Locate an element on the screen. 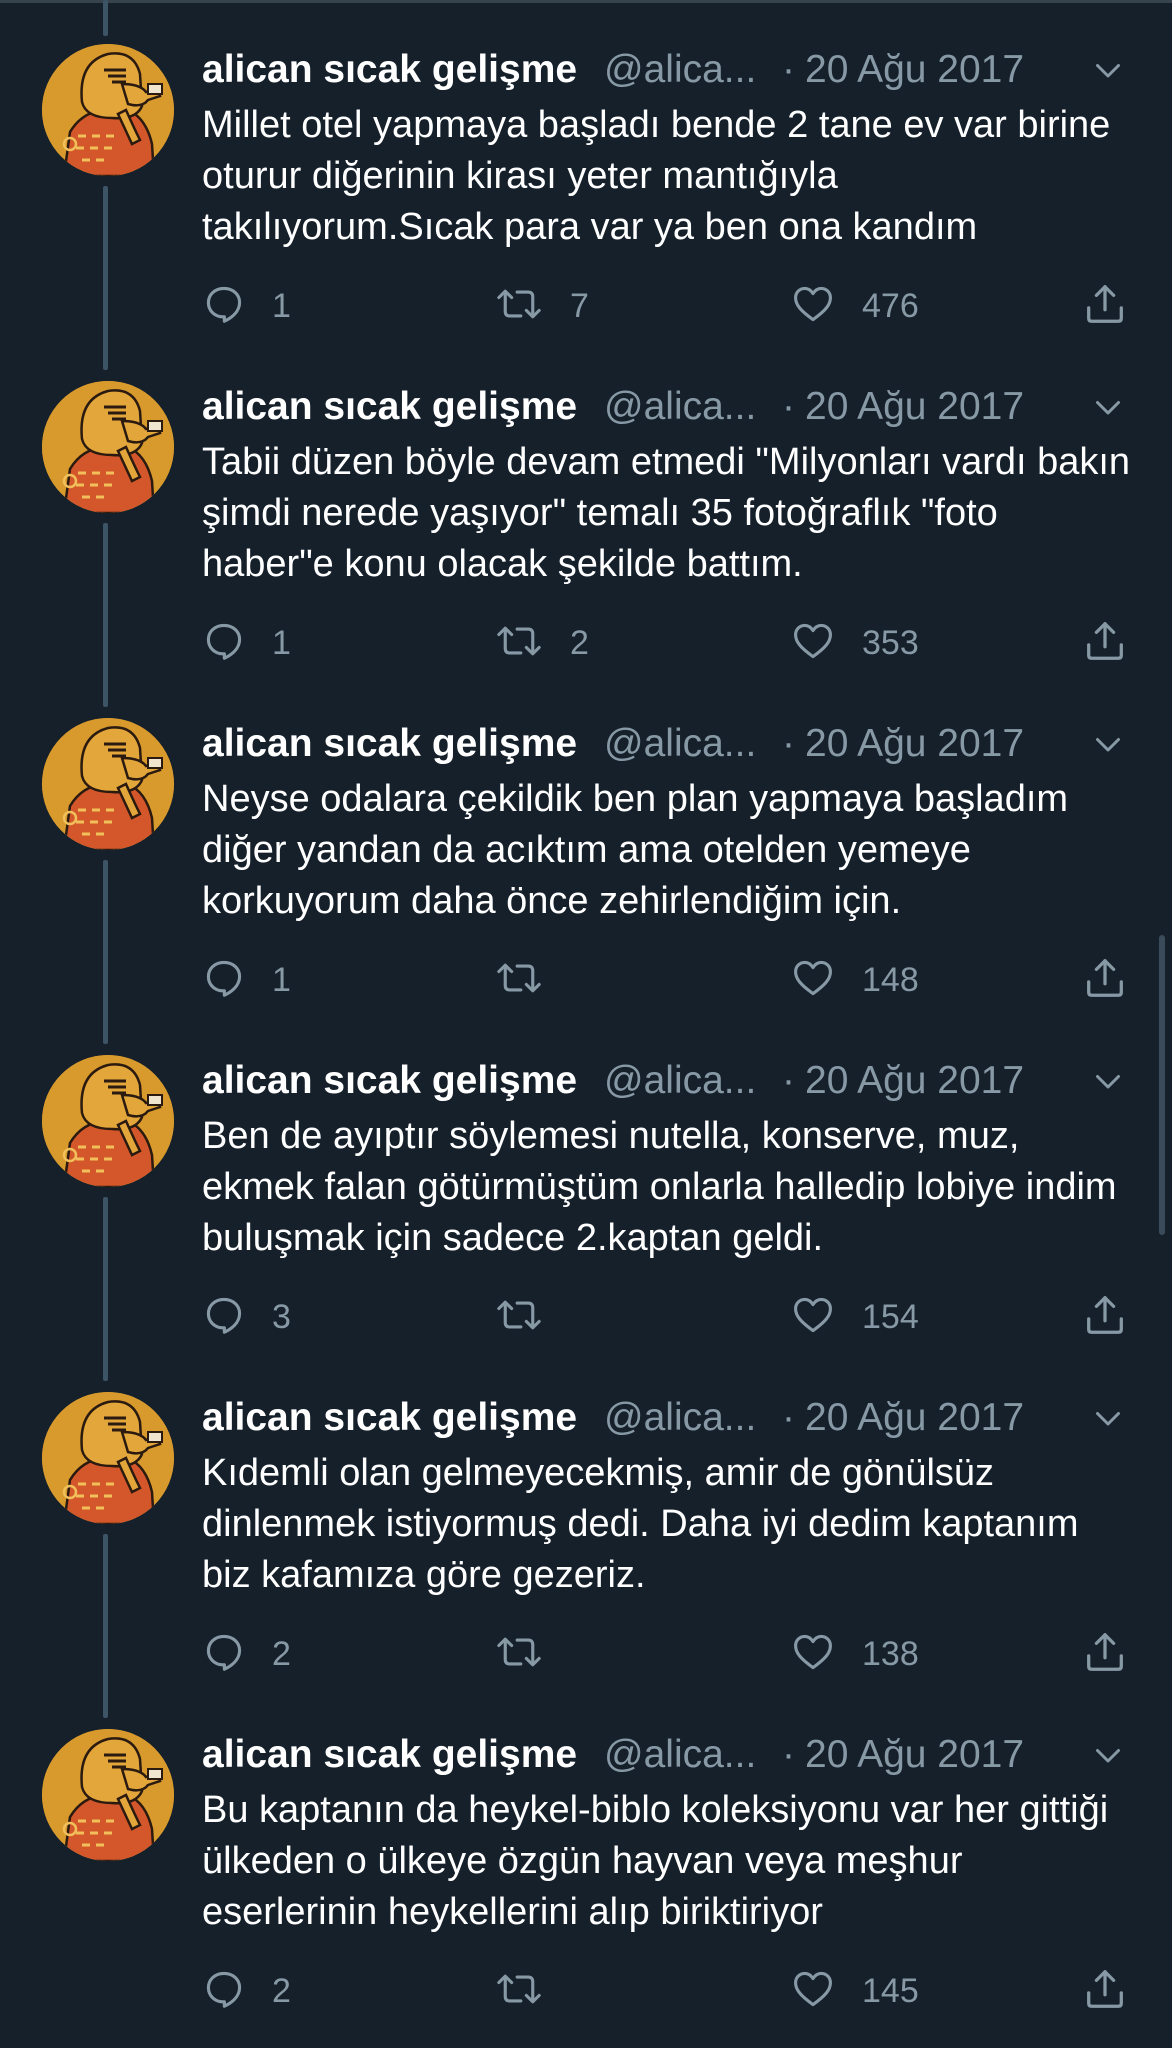 This screenshot has height=2048, width=1172. like-count: 353 is located at coordinates (890, 642).